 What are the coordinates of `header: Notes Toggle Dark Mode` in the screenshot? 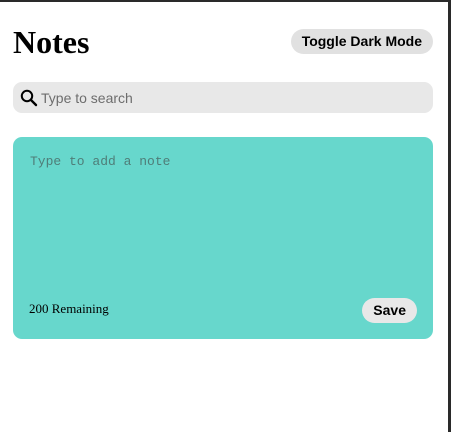 It's located at (223, 42).